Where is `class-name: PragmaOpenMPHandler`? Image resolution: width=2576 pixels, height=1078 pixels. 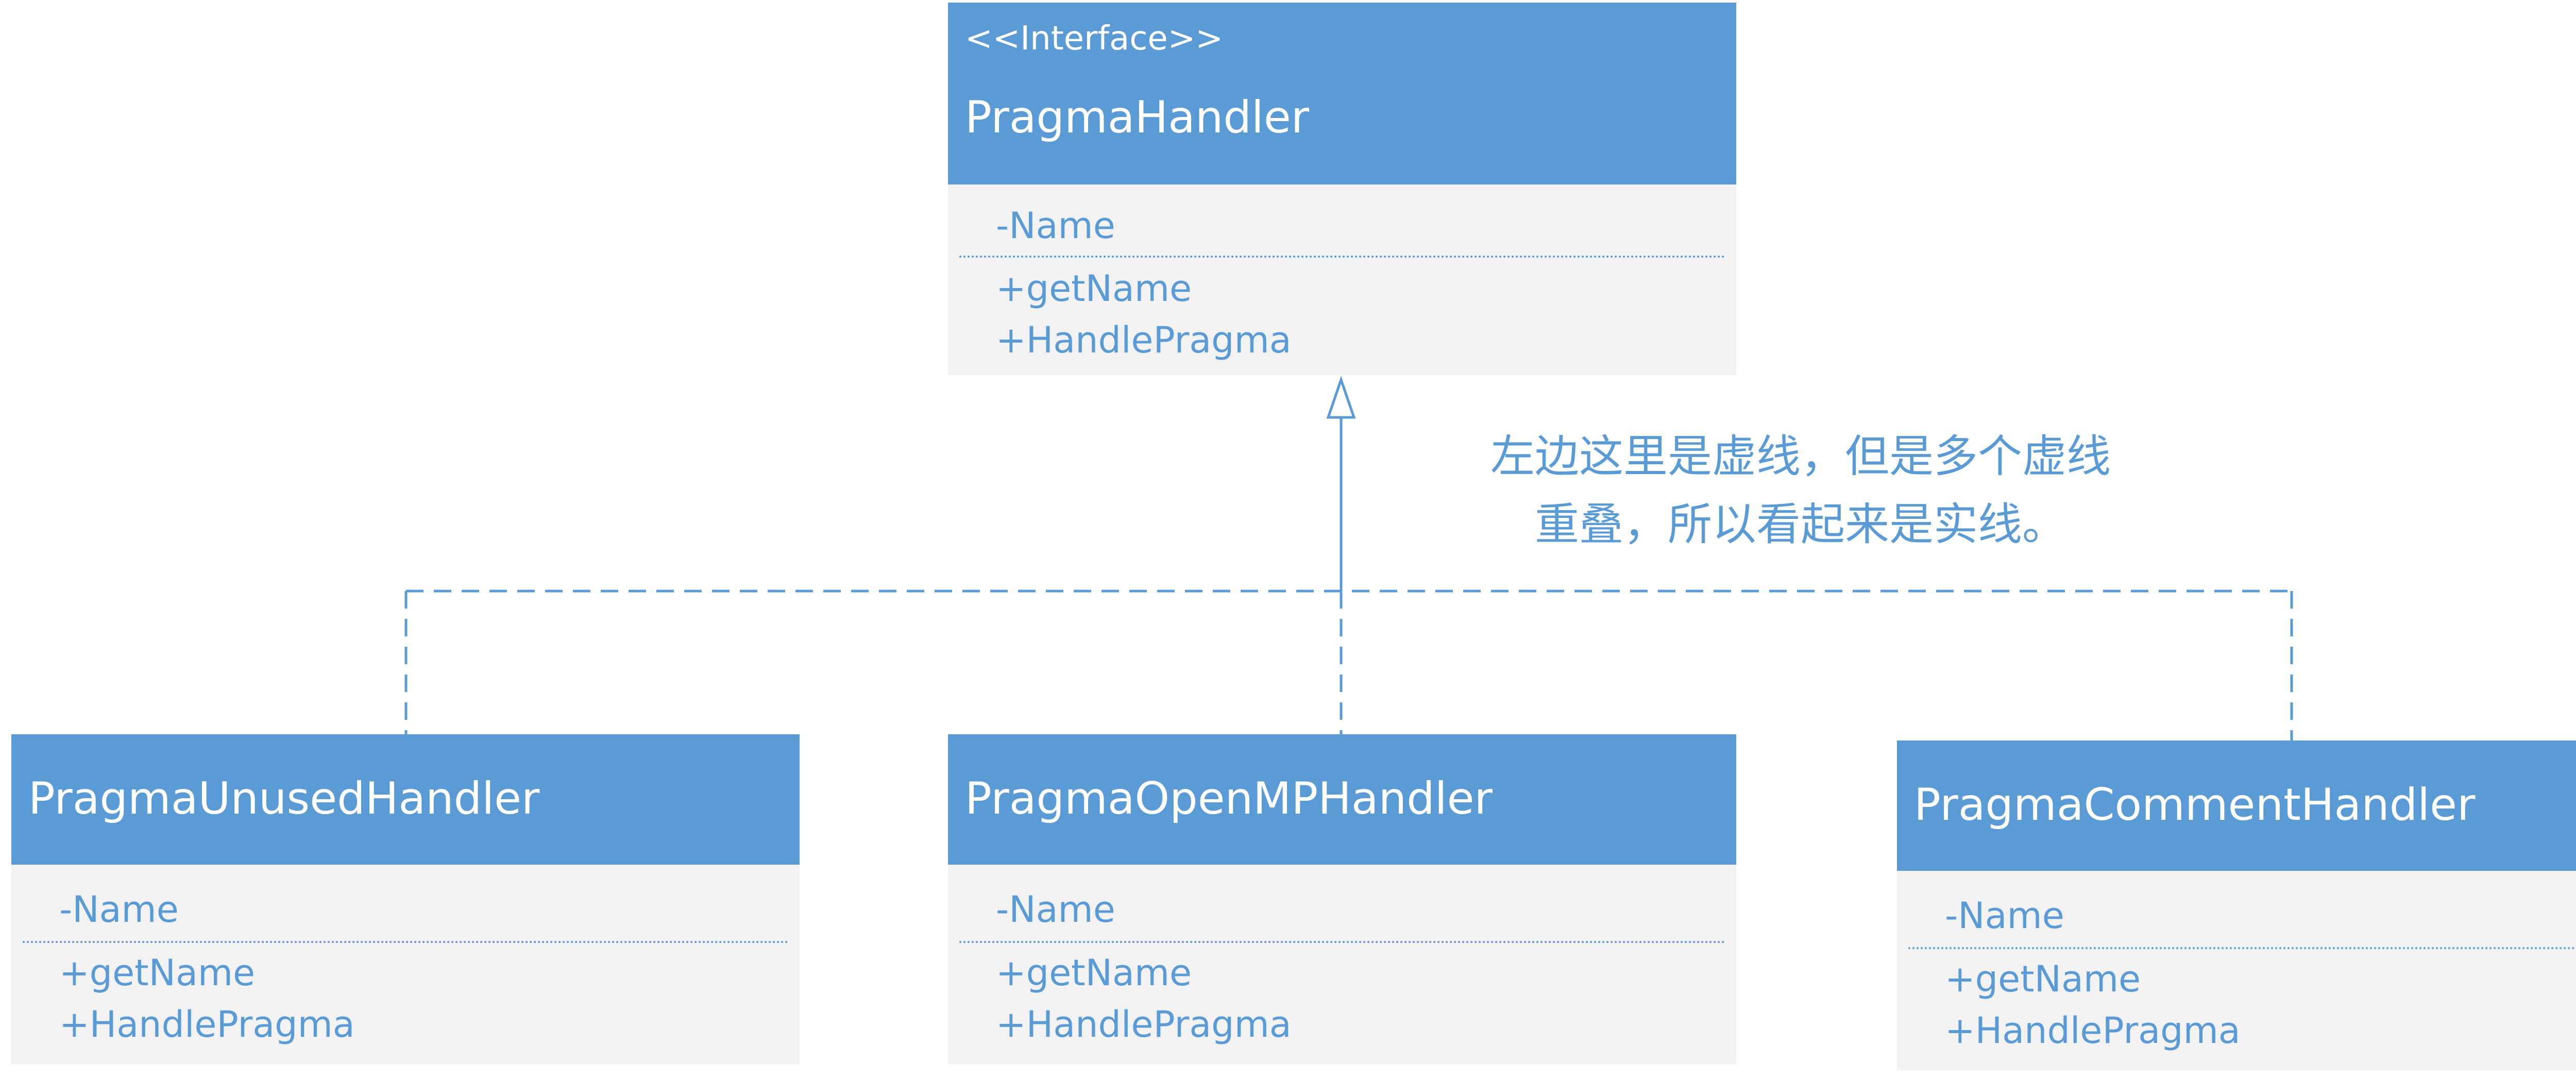 class-name: PragmaOpenMPHandler is located at coordinates (1229, 798).